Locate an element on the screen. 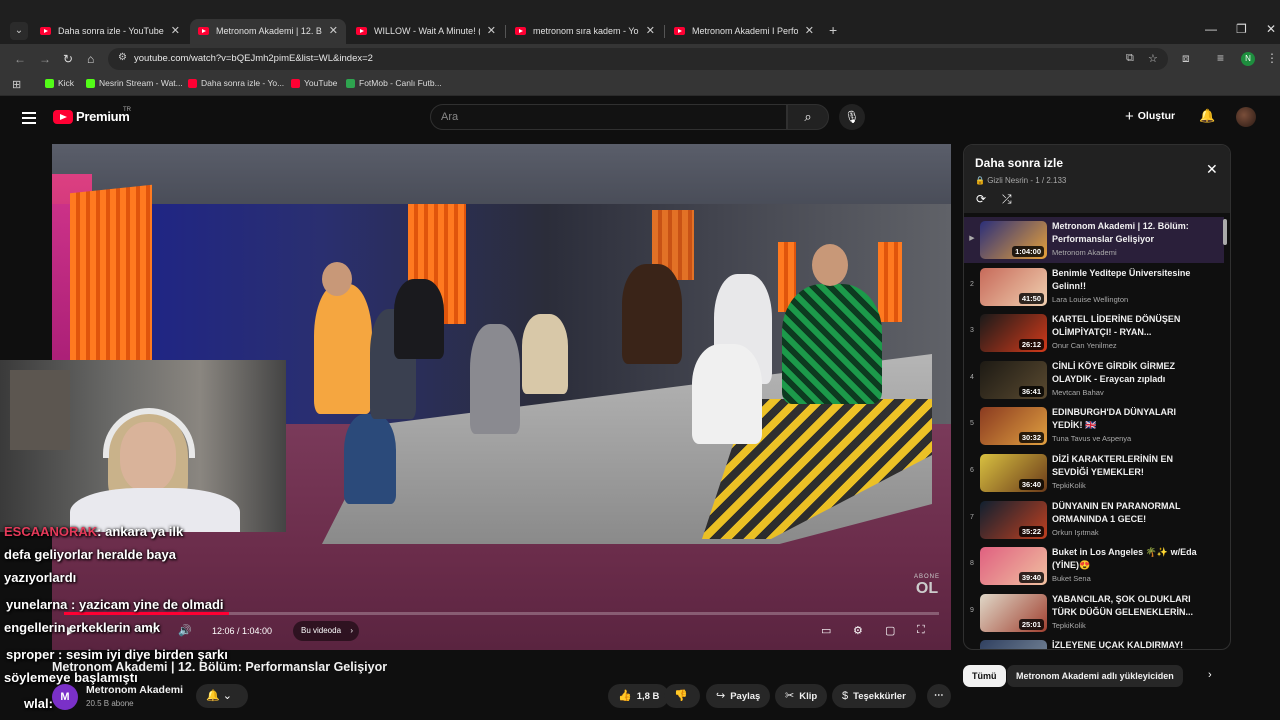 This screenshot has height=720, width=1280. chip-all: Tümü is located at coordinates (984, 676).